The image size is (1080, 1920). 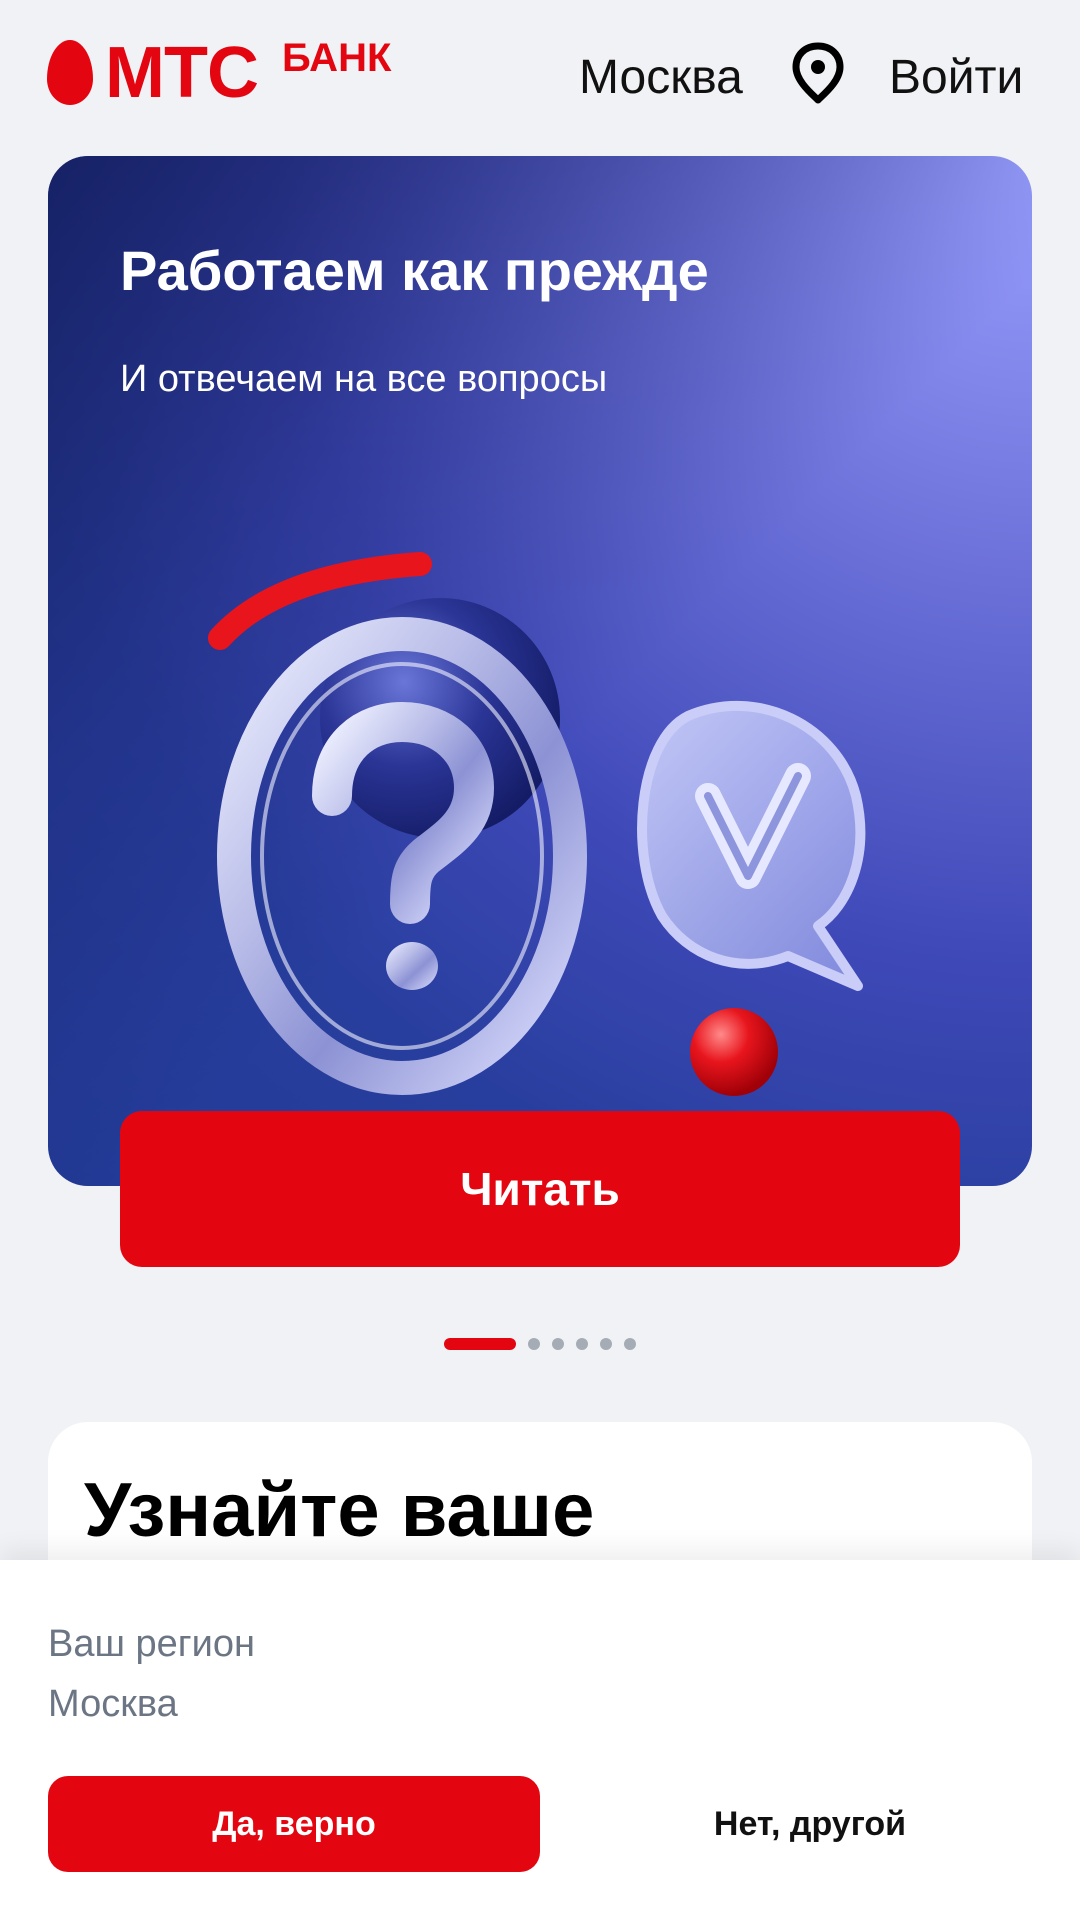 What do you see at coordinates (113, 1704) in the screenshot?
I see `region-value: Москва` at bounding box center [113, 1704].